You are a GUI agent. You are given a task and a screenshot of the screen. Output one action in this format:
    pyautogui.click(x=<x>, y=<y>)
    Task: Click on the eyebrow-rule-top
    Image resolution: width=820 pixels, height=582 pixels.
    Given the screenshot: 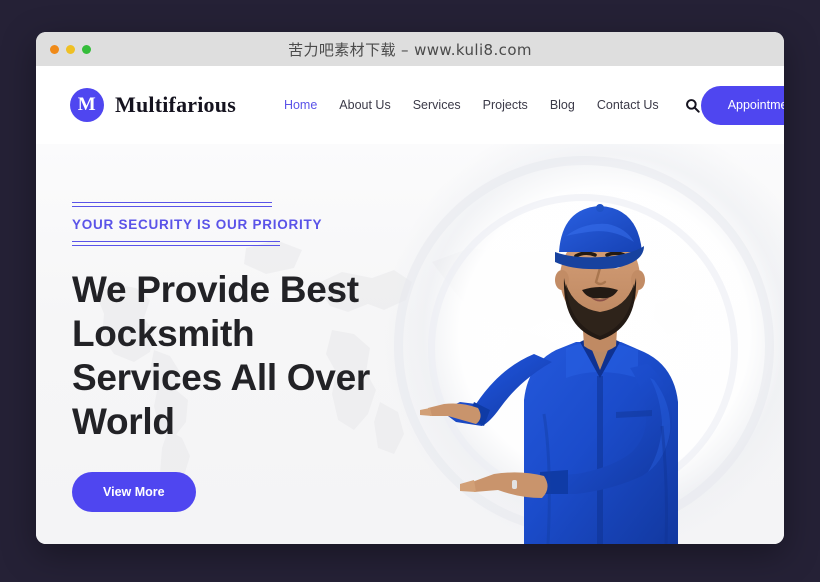 What is the action you would take?
    pyautogui.click(x=172, y=204)
    